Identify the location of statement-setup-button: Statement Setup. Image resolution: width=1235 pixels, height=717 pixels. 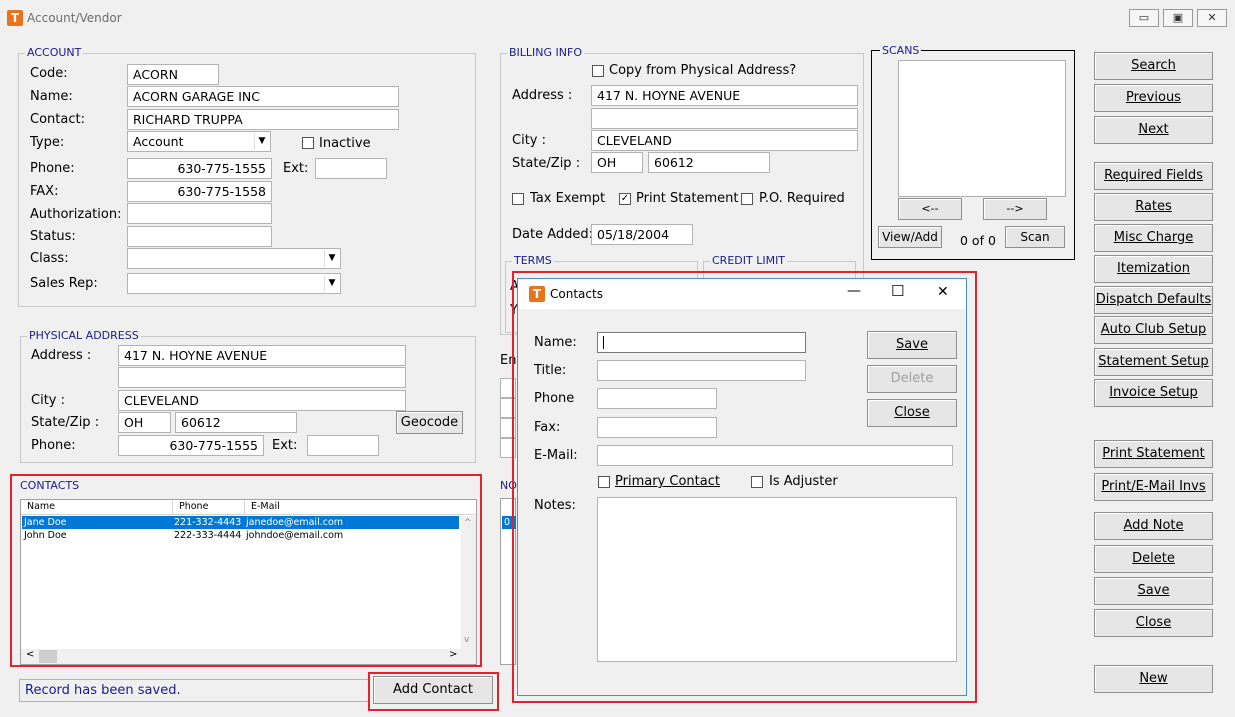
(1153, 362).